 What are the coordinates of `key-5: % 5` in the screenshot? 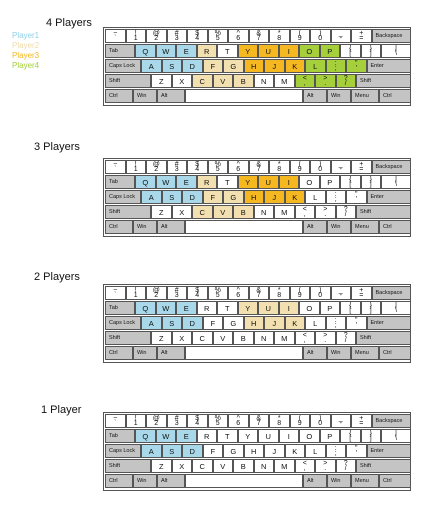 It's located at (217, 293).